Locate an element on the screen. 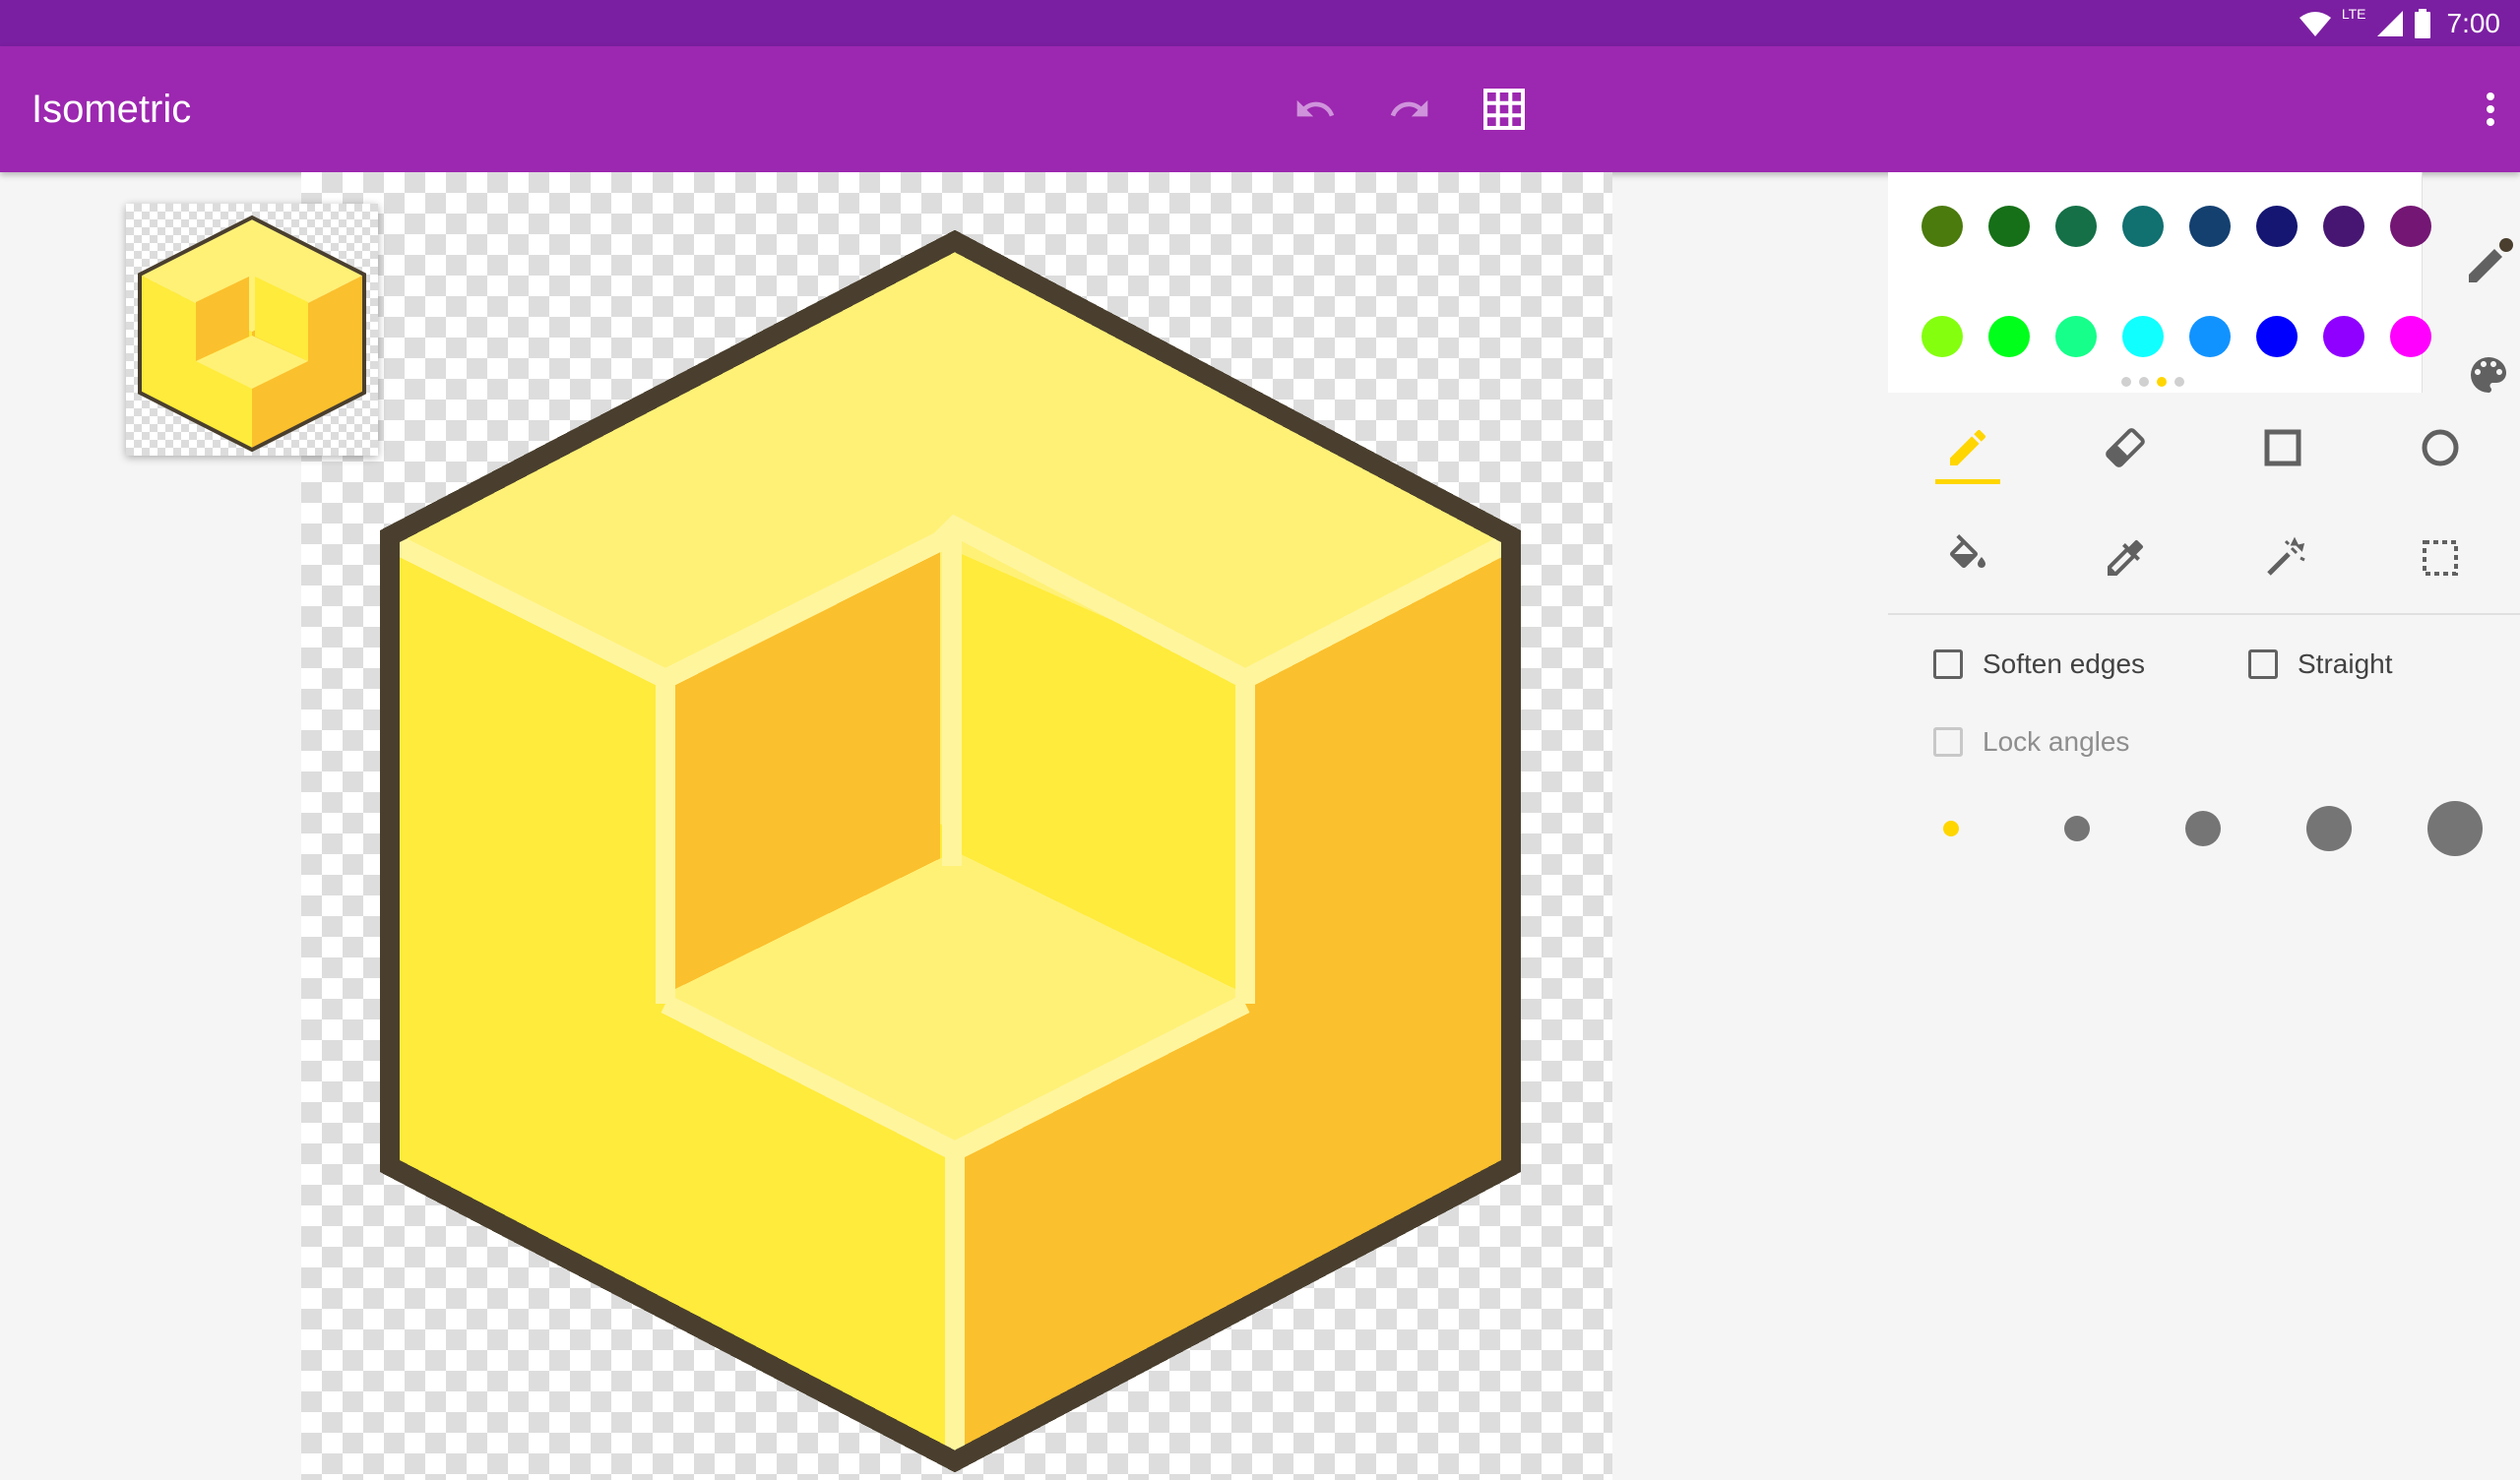  color-picker-pen-icon is located at coordinates (2491, 260).